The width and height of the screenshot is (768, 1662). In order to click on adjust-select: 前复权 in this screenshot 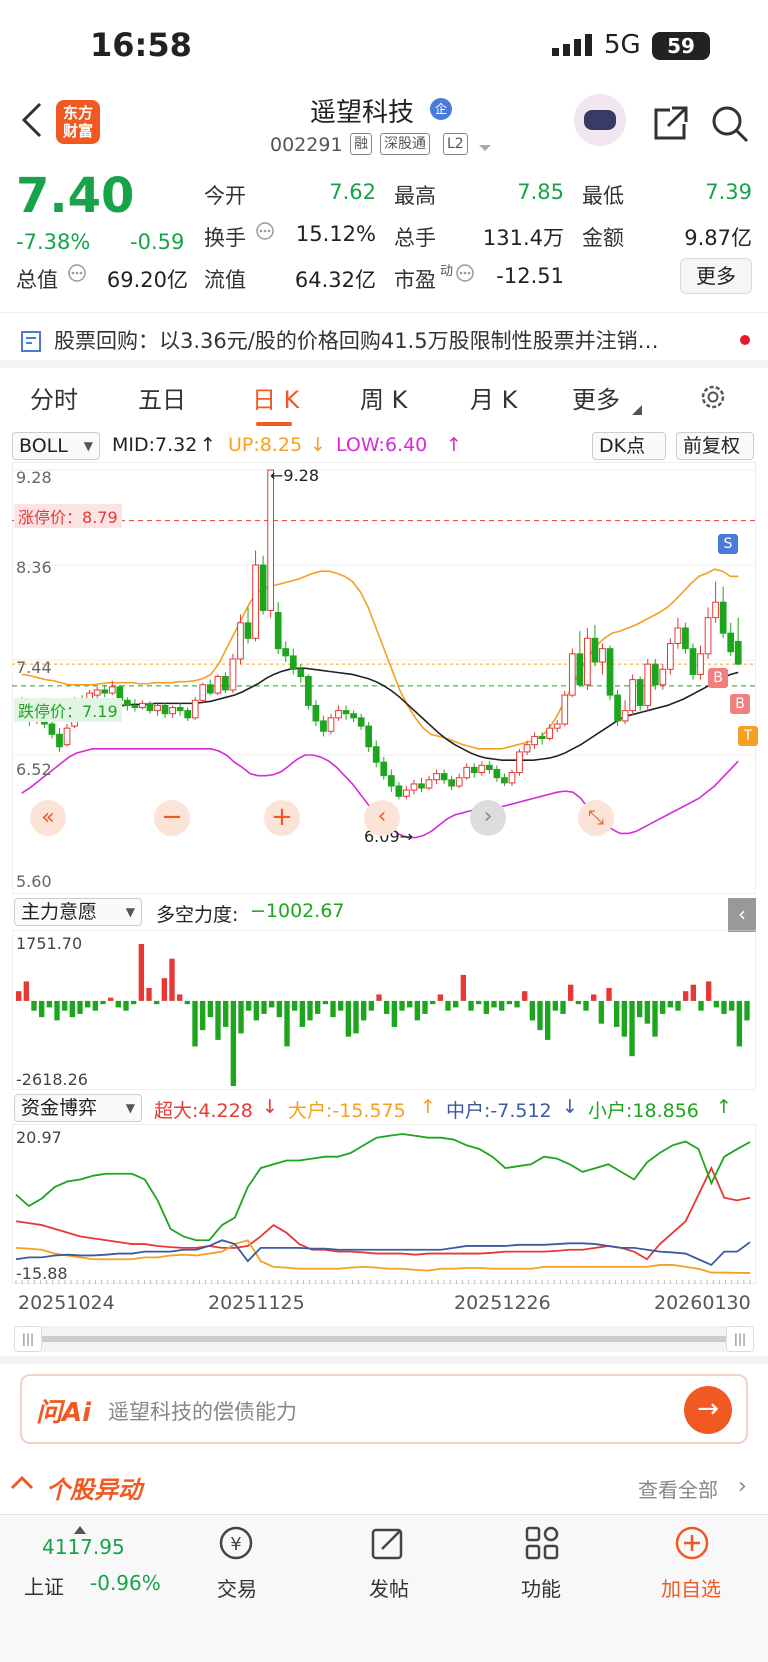, I will do `click(715, 446)`.